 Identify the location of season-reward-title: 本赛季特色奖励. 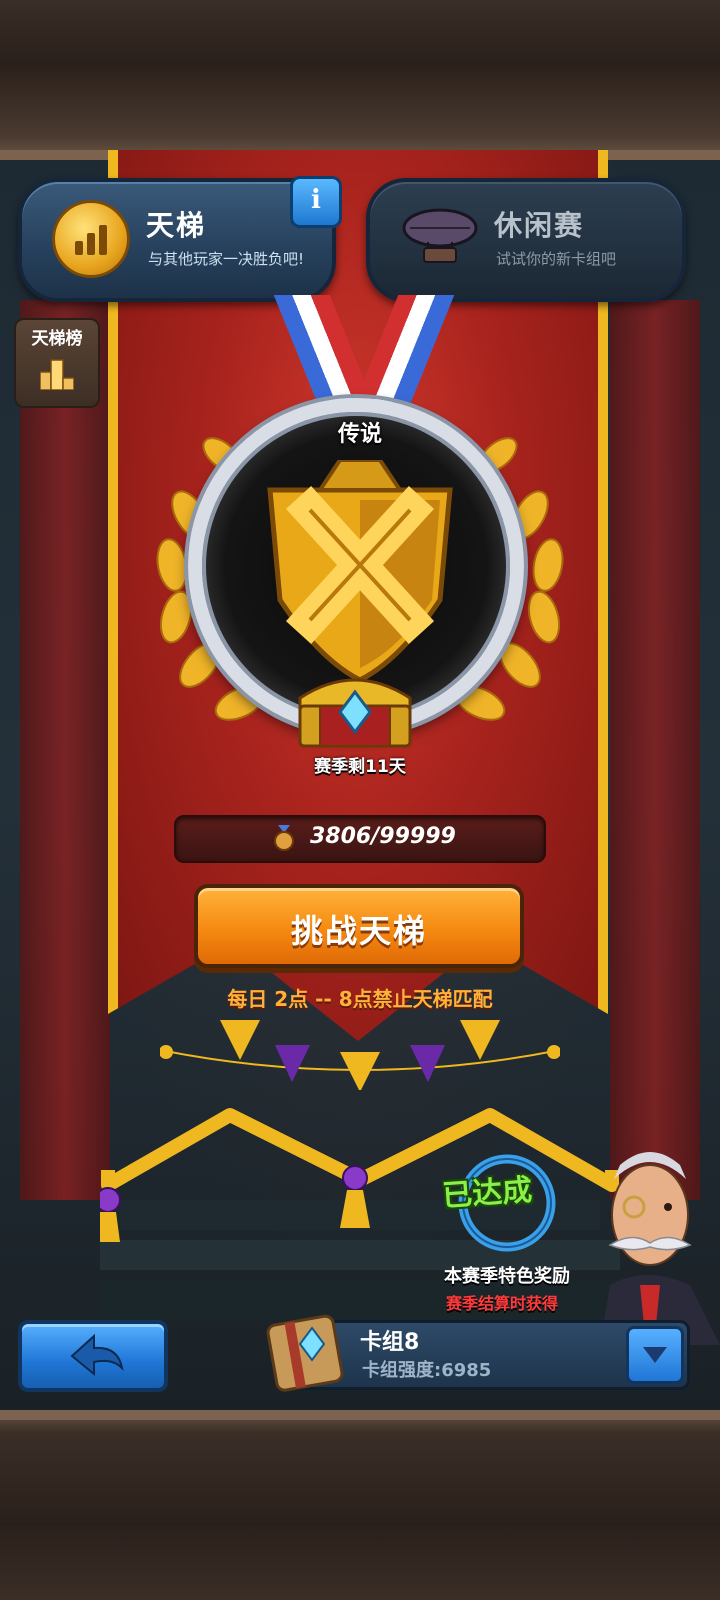
(507, 1276).